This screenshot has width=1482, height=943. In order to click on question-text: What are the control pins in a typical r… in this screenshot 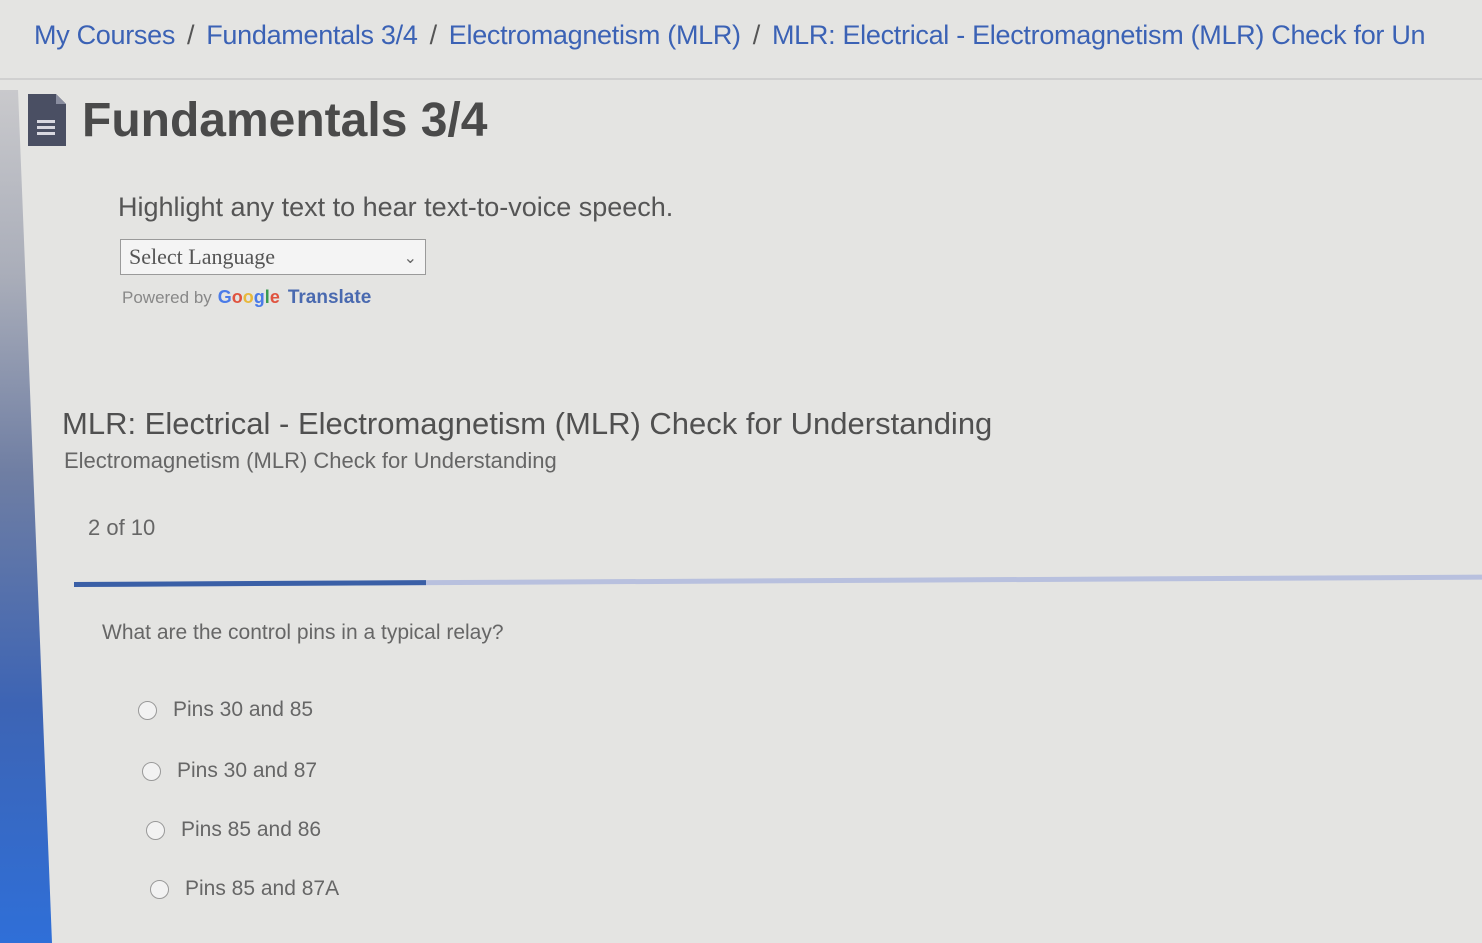, I will do `click(303, 632)`.